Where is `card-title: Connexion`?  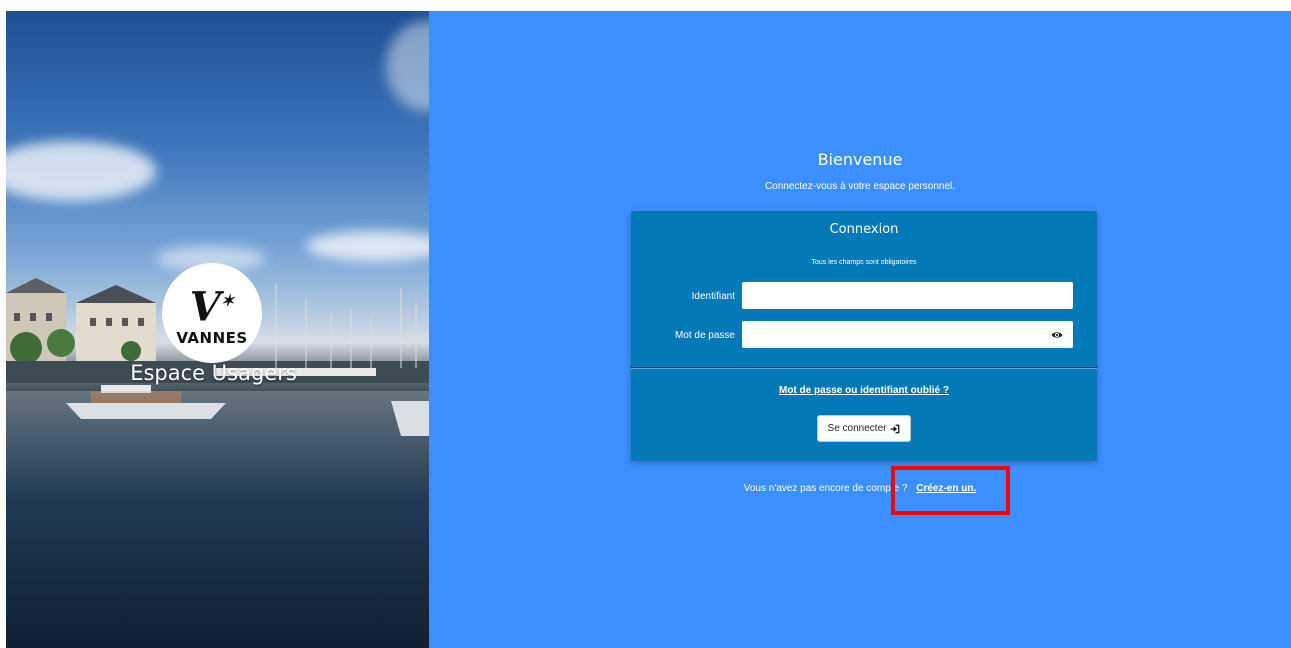 card-title: Connexion is located at coordinates (864, 229).